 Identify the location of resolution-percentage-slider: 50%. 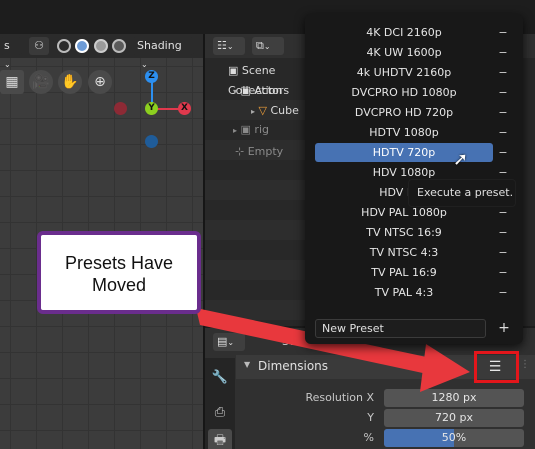
(454, 438).